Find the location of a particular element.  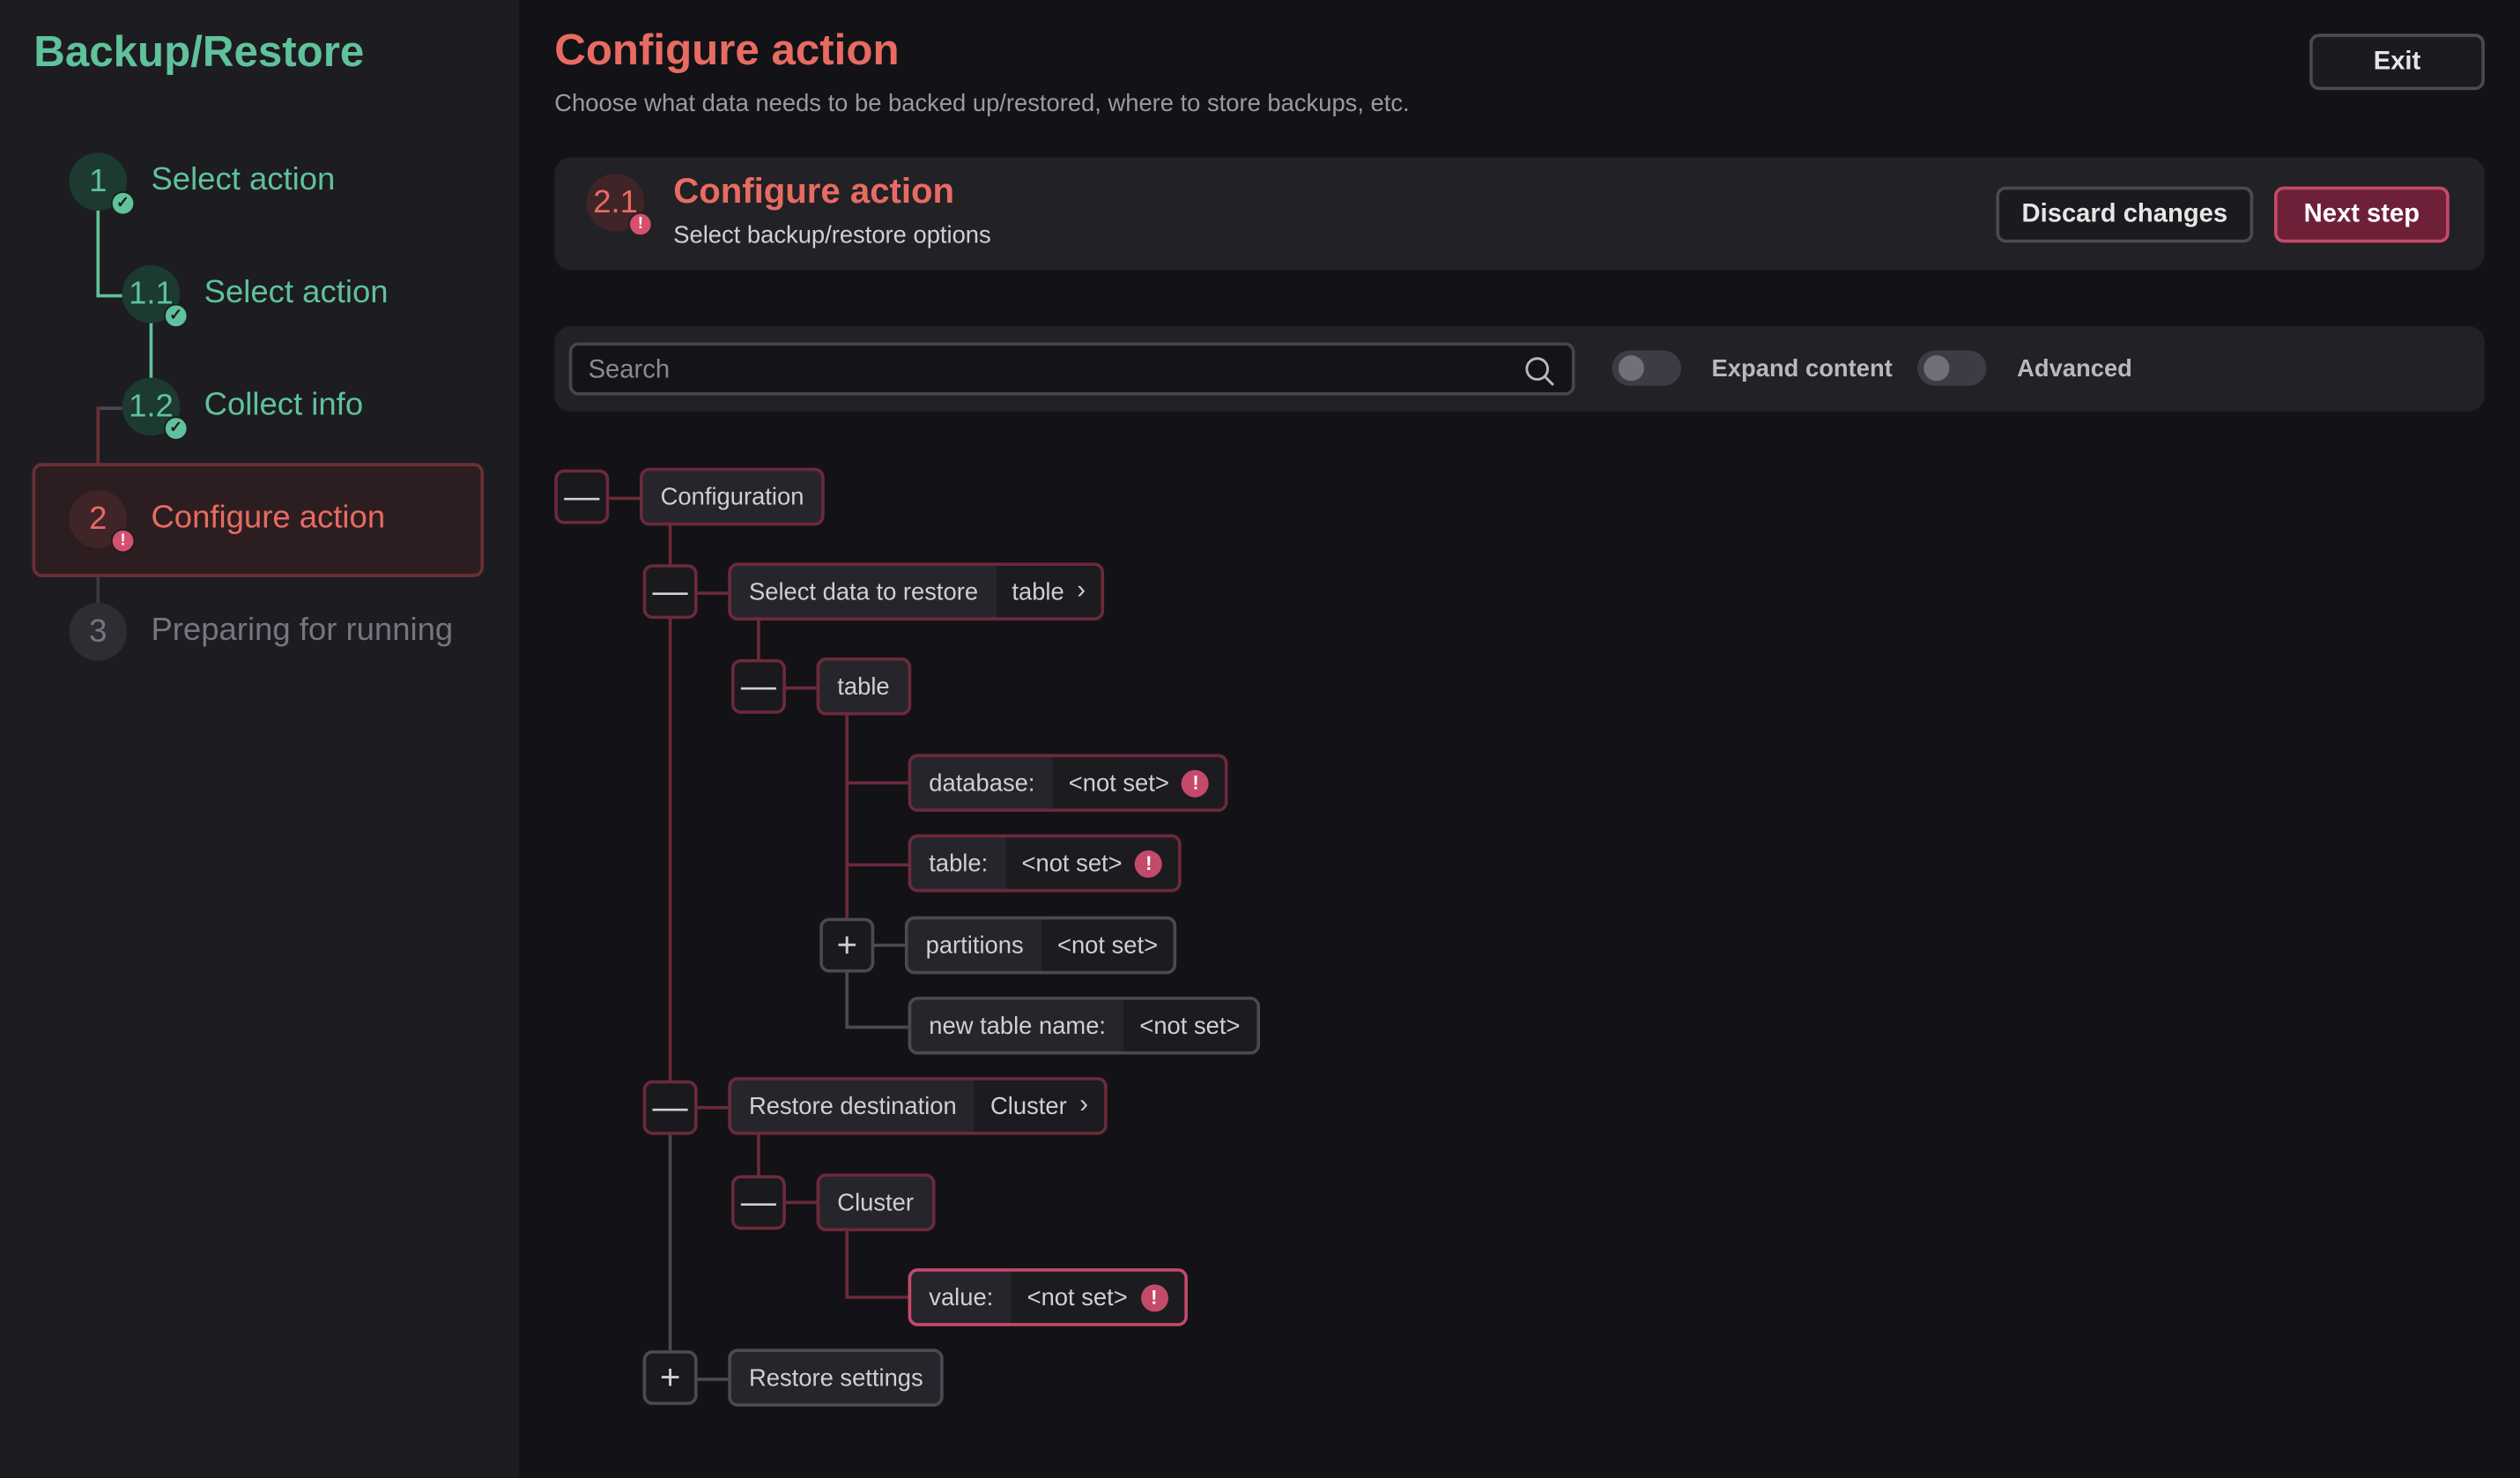

expand-content-toggle is located at coordinates (1646, 368).